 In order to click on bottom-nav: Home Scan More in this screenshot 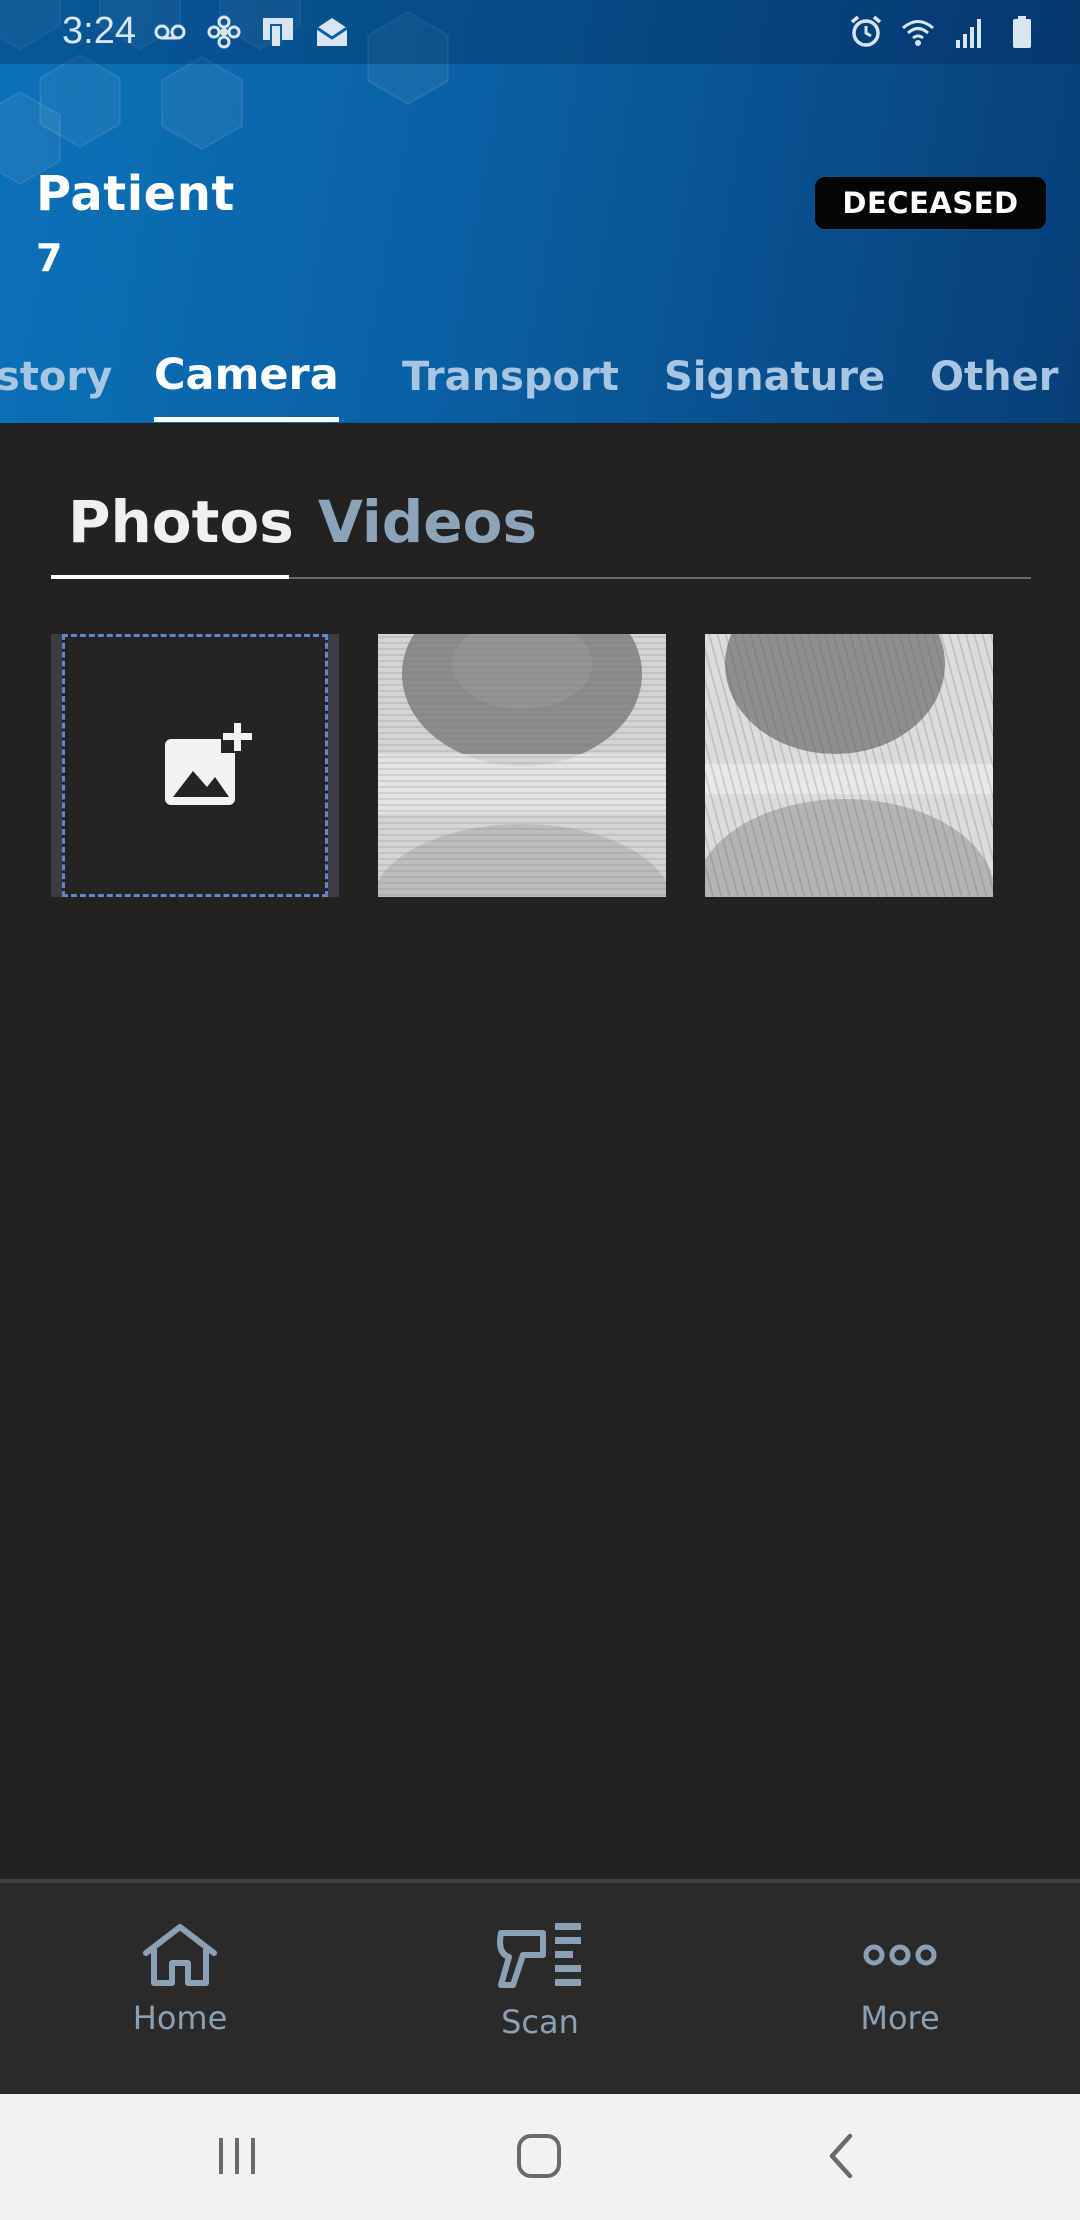, I will do `click(540, 1986)`.